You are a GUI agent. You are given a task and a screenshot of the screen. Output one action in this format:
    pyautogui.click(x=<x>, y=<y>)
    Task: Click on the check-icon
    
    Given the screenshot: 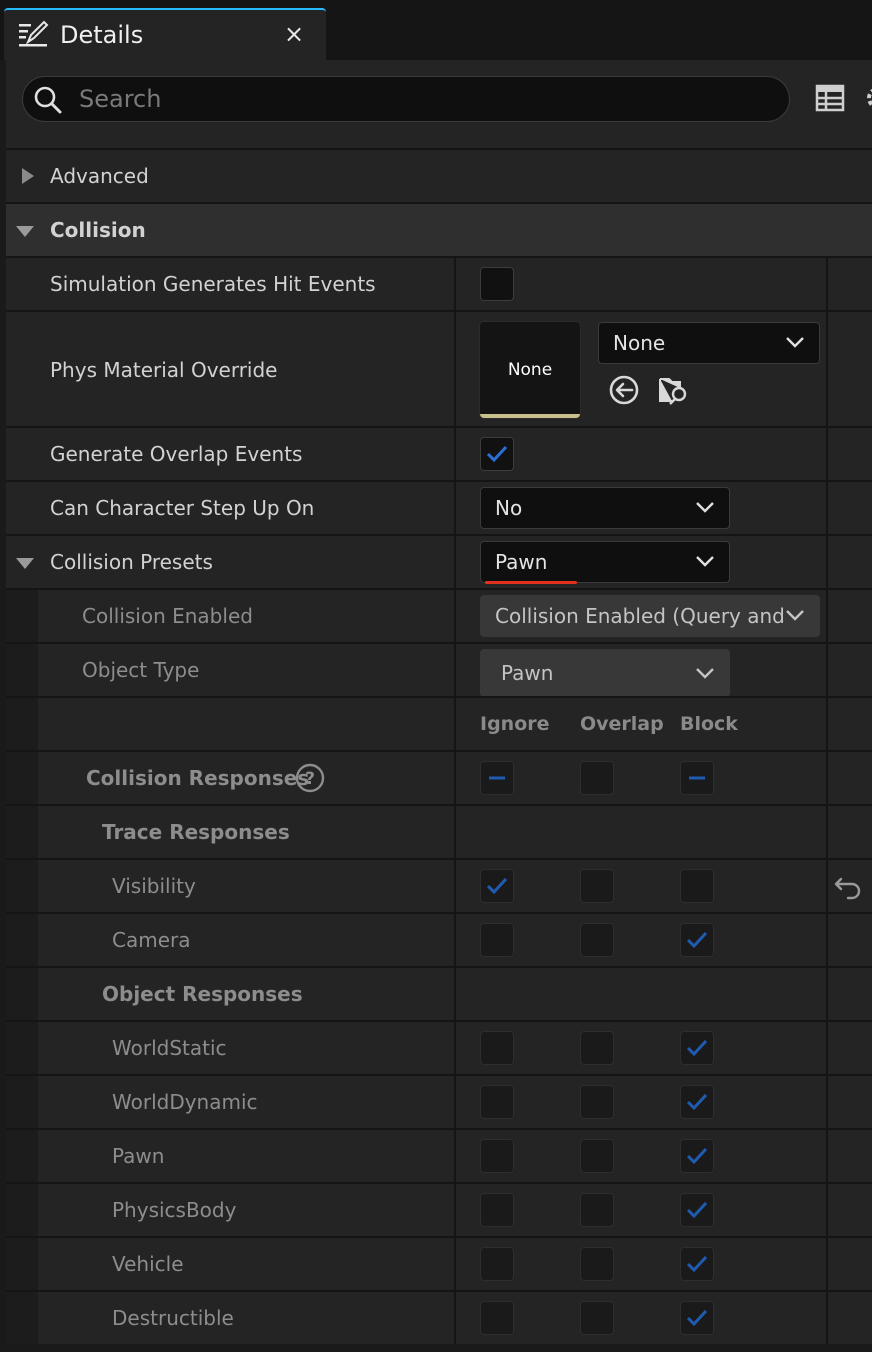 What is the action you would take?
    pyautogui.click(x=497, y=454)
    